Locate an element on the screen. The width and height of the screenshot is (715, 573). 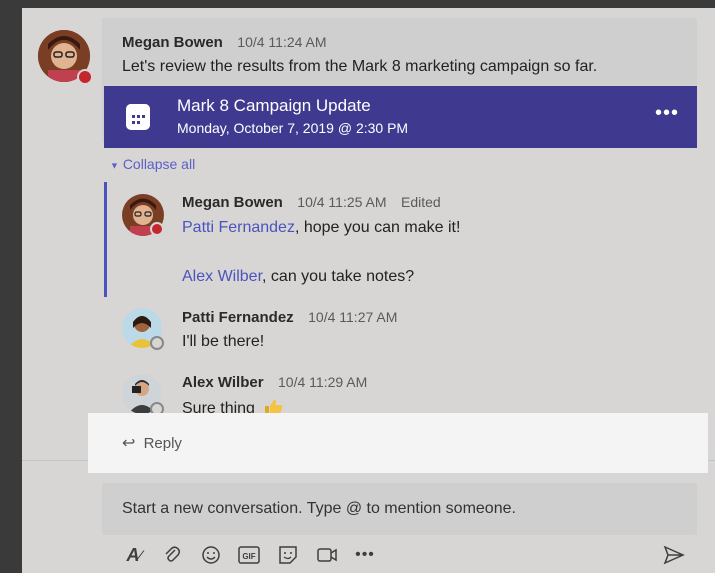
compose-toolbar: A ⁄ GIF ••• is located at coordinates (407, 557).